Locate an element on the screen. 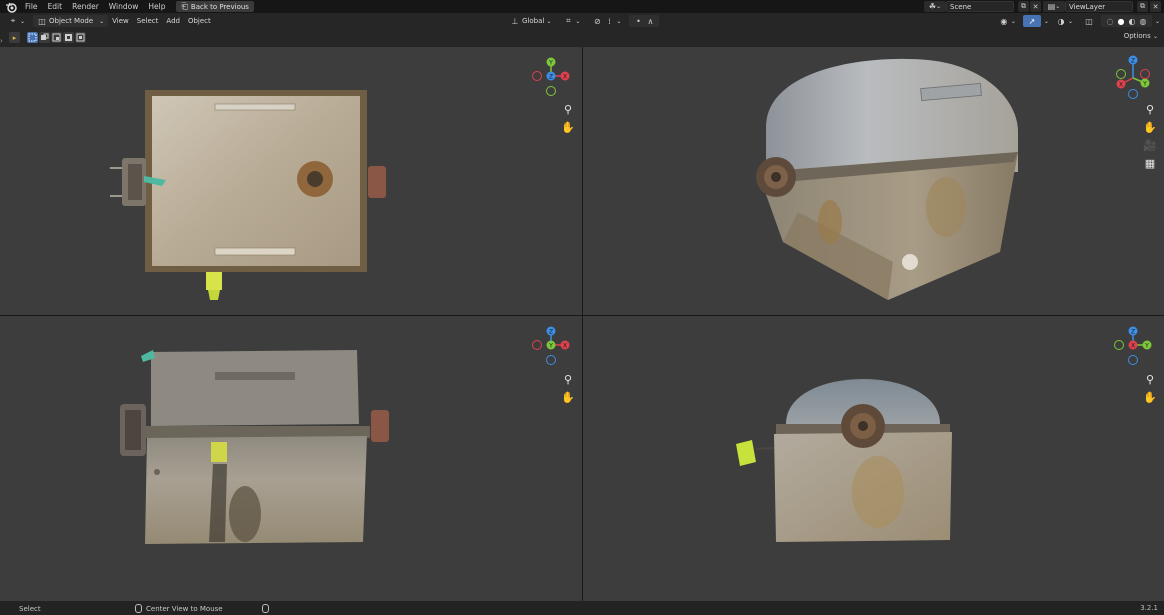  navigation-gizmo-front: Z X Y is located at coordinates (551, 346).